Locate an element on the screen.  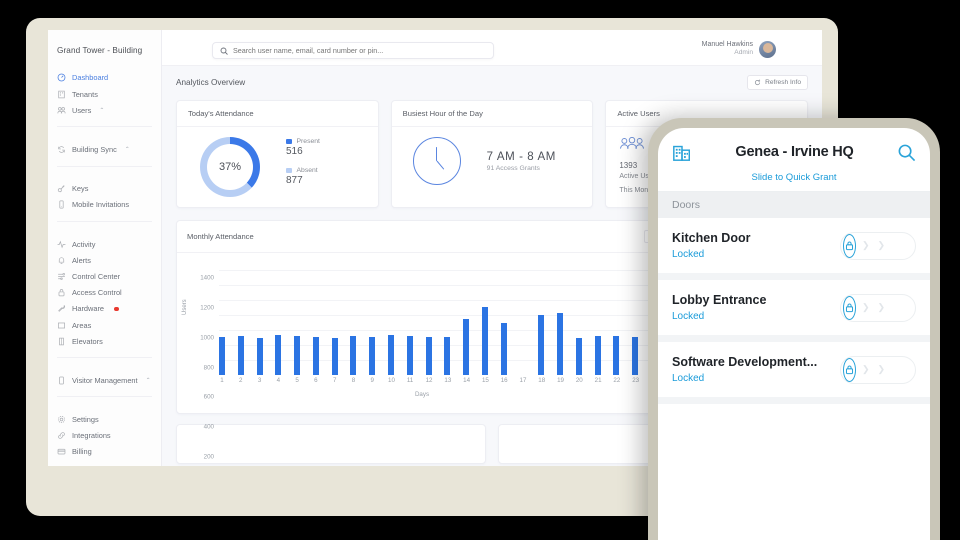
refresh-label: Refresh Info is located at coordinates (783, 82).